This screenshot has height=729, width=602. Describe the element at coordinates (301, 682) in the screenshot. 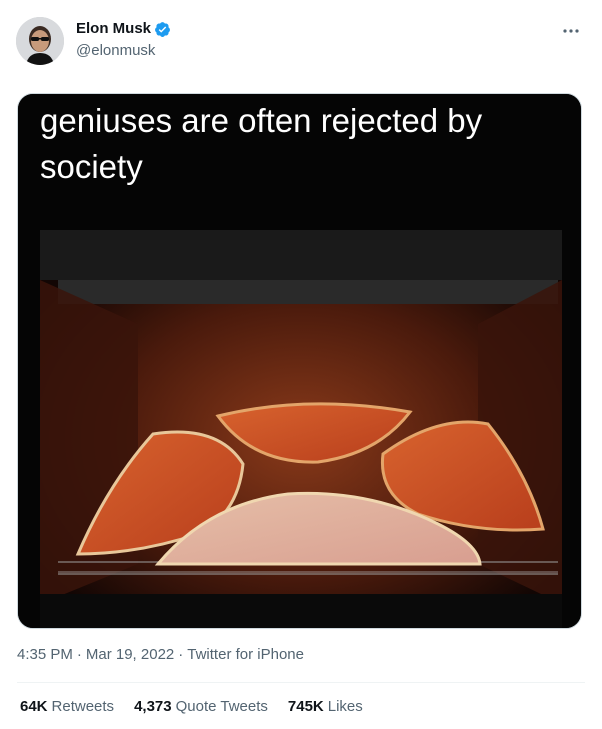

I see `divider` at that location.